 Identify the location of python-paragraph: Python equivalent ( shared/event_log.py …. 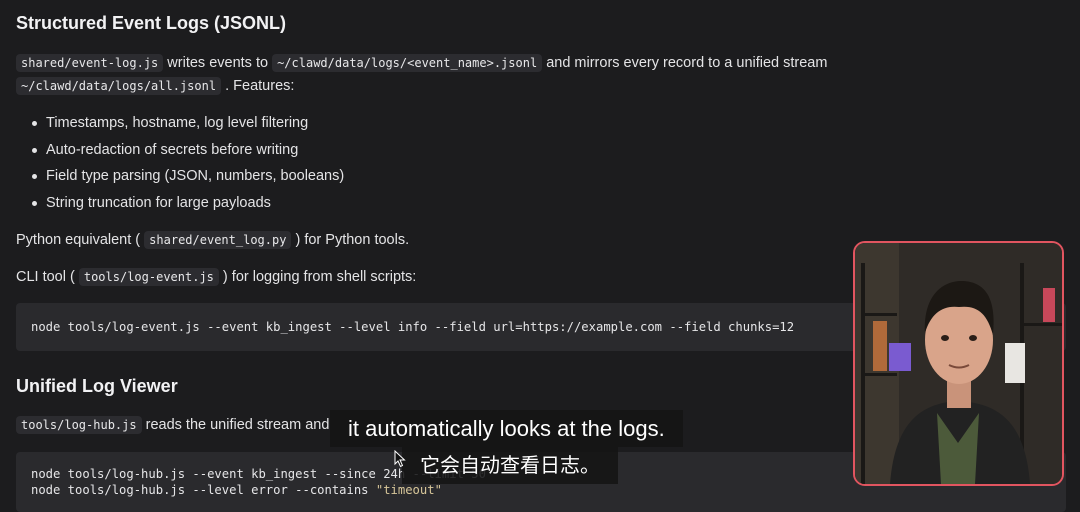
(212, 240).